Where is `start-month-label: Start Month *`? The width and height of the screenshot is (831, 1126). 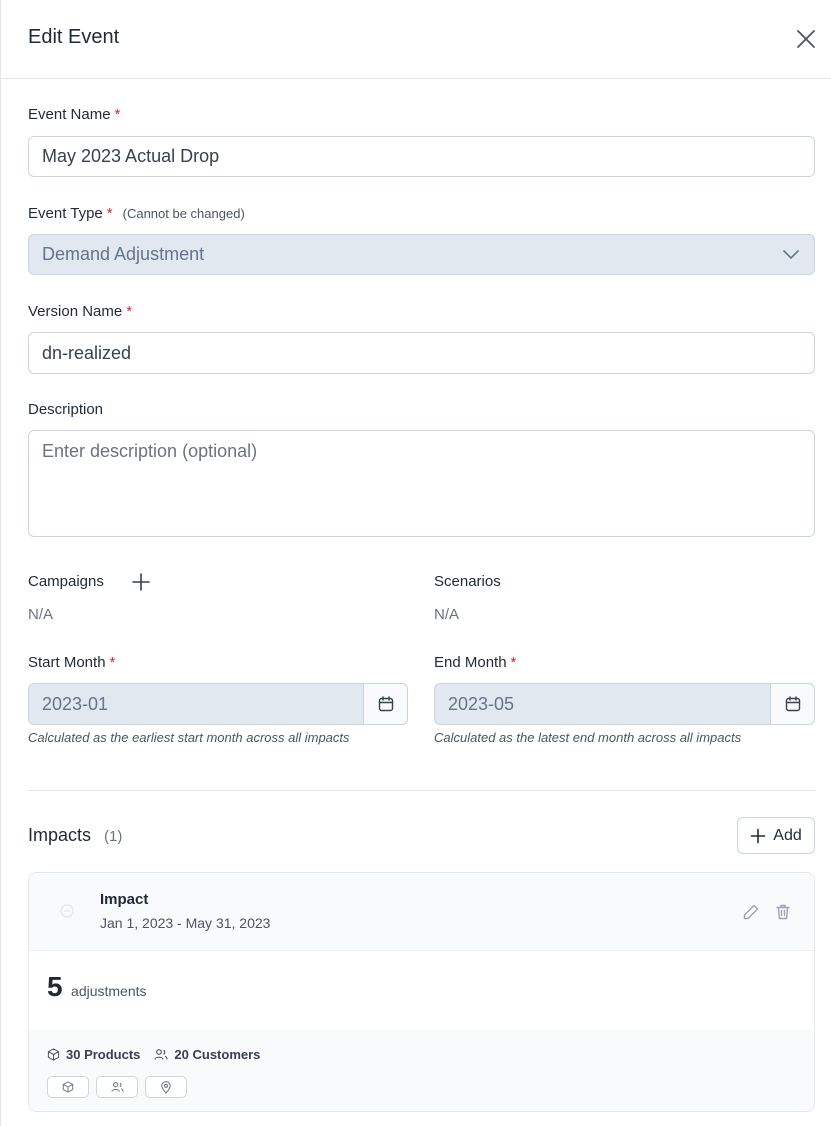 start-month-label: Start Month * is located at coordinates (72, 662).